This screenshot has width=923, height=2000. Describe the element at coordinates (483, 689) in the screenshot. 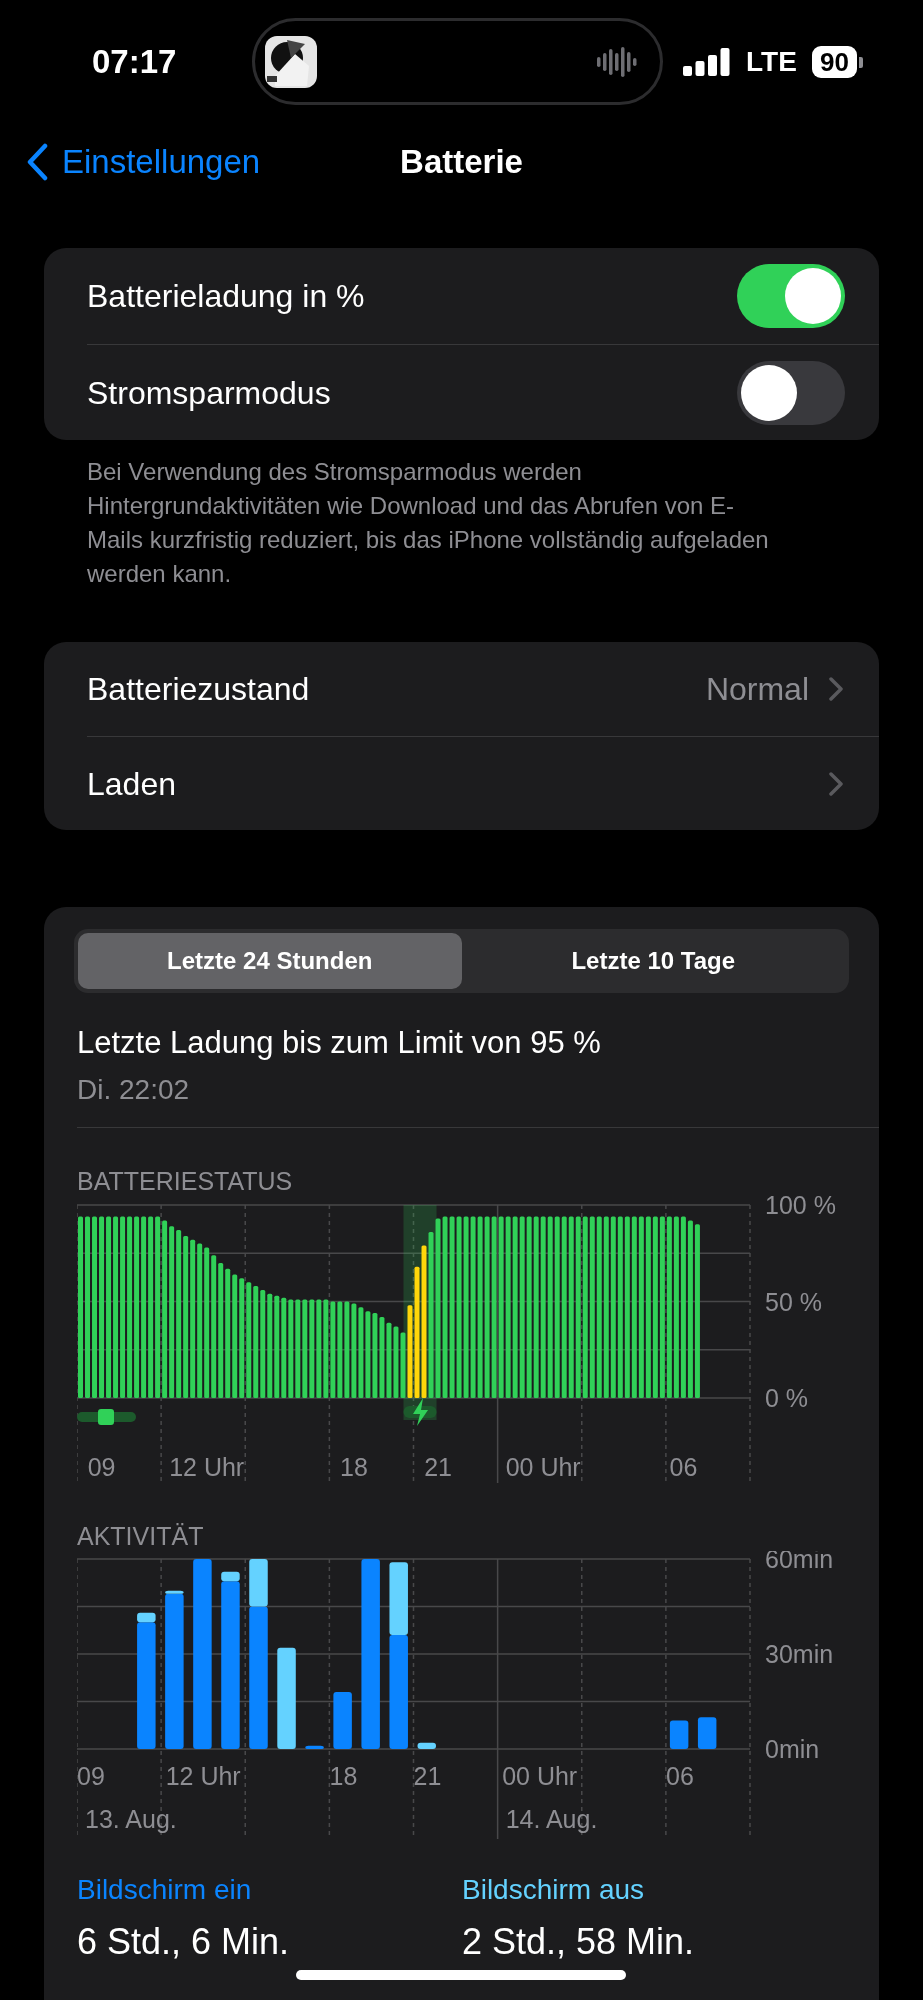

I see `settings-row: Batteriezustand Normal` at that location.